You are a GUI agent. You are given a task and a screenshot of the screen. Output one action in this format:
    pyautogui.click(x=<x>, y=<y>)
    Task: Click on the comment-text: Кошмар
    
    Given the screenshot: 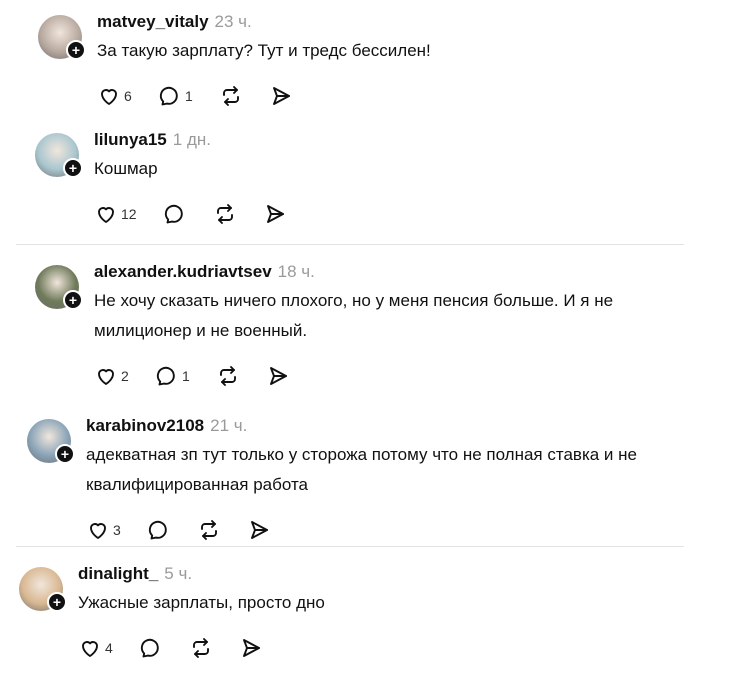 What is the action you would take?
    pyautogui.click(x=126, y=169)
    